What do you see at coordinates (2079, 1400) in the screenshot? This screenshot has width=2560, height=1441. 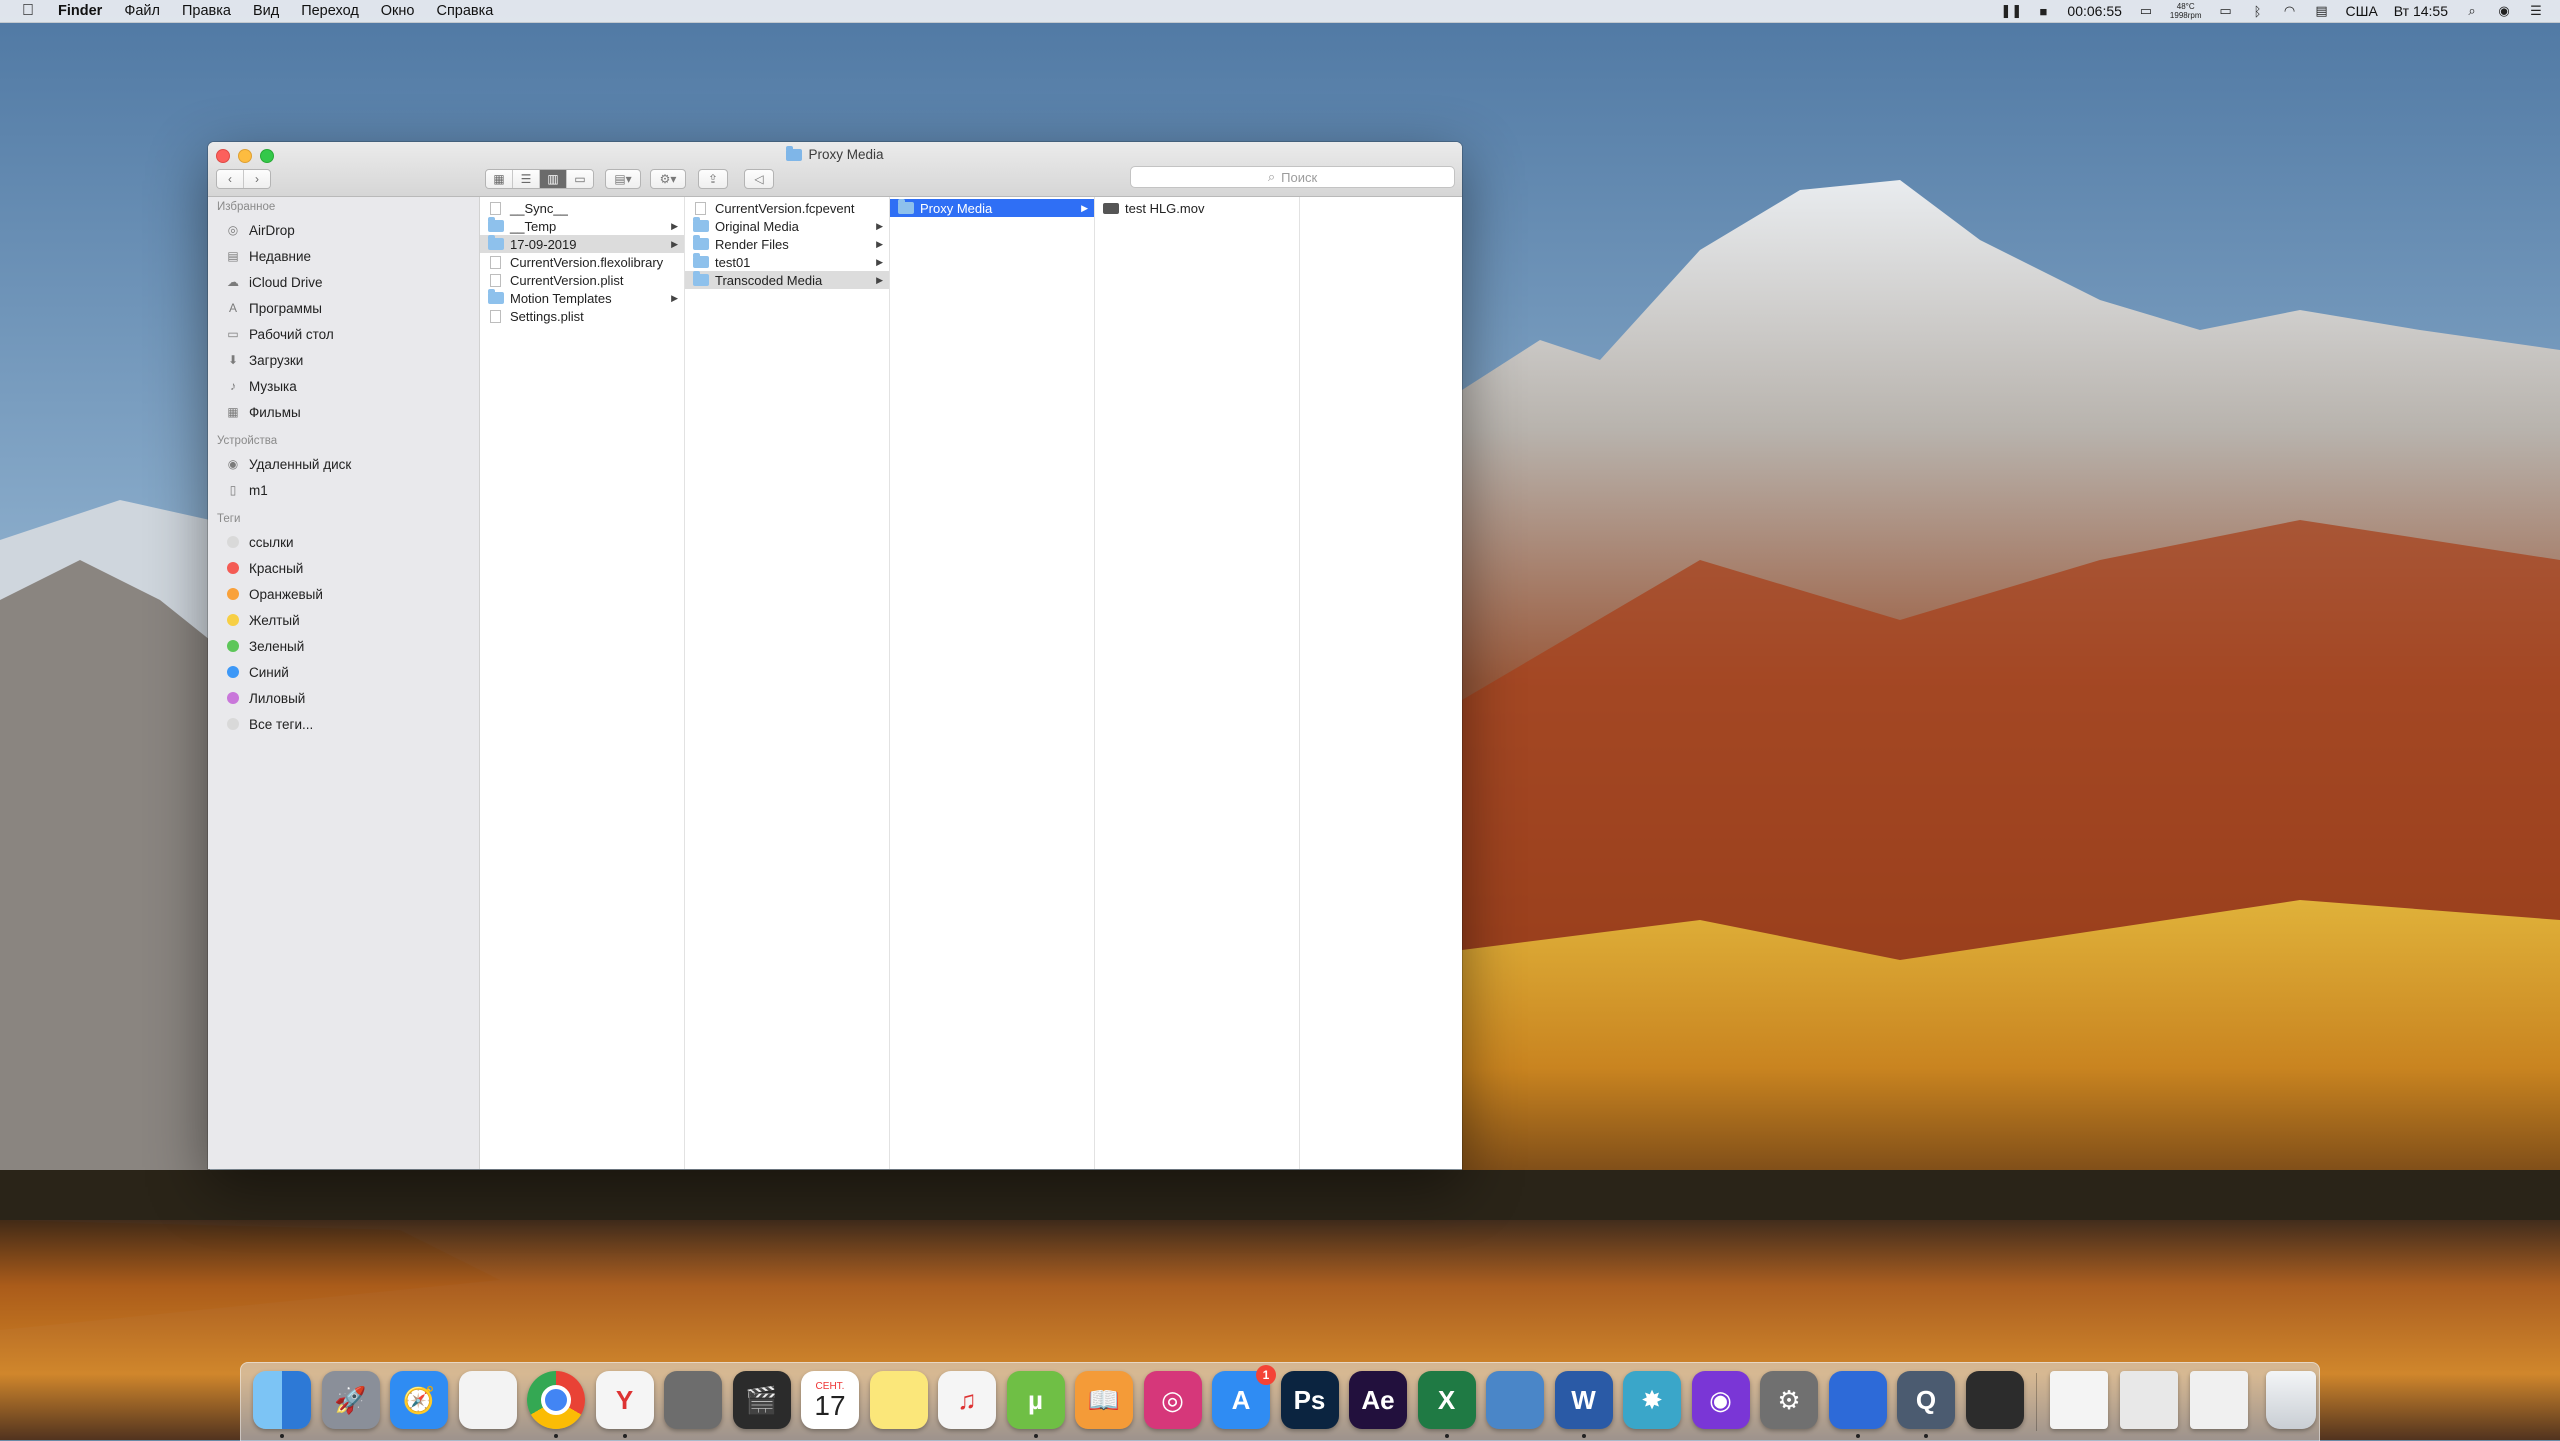 I see `stack-screenshot-1-icon` at bounding box center [2079, 1400].